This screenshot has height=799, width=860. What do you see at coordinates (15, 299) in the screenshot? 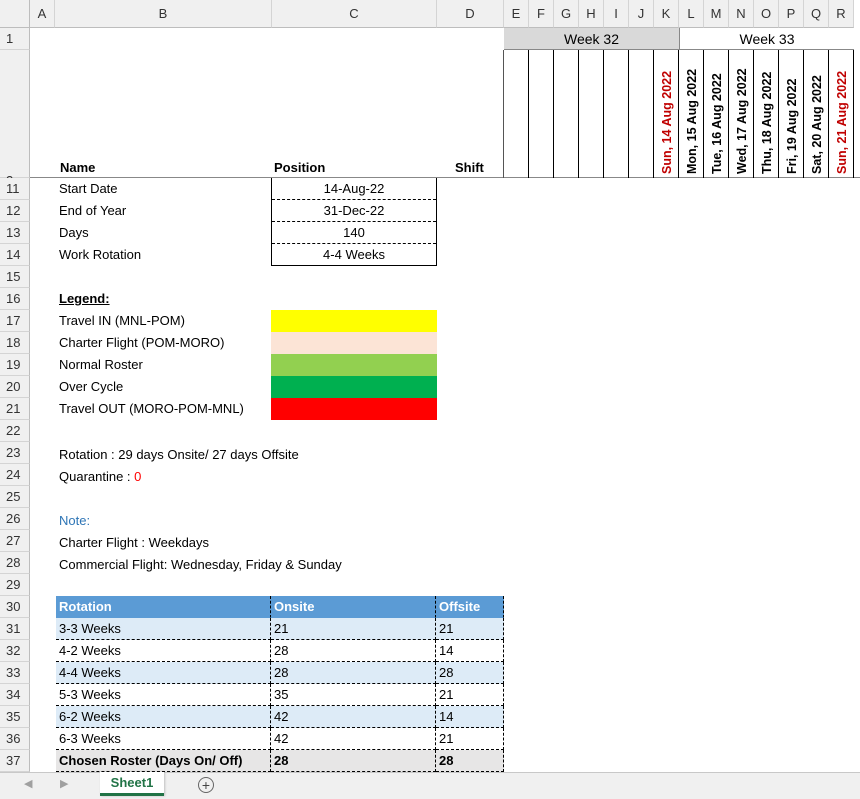
I see `row-header-16: 16` at bounding box center [15, 299].